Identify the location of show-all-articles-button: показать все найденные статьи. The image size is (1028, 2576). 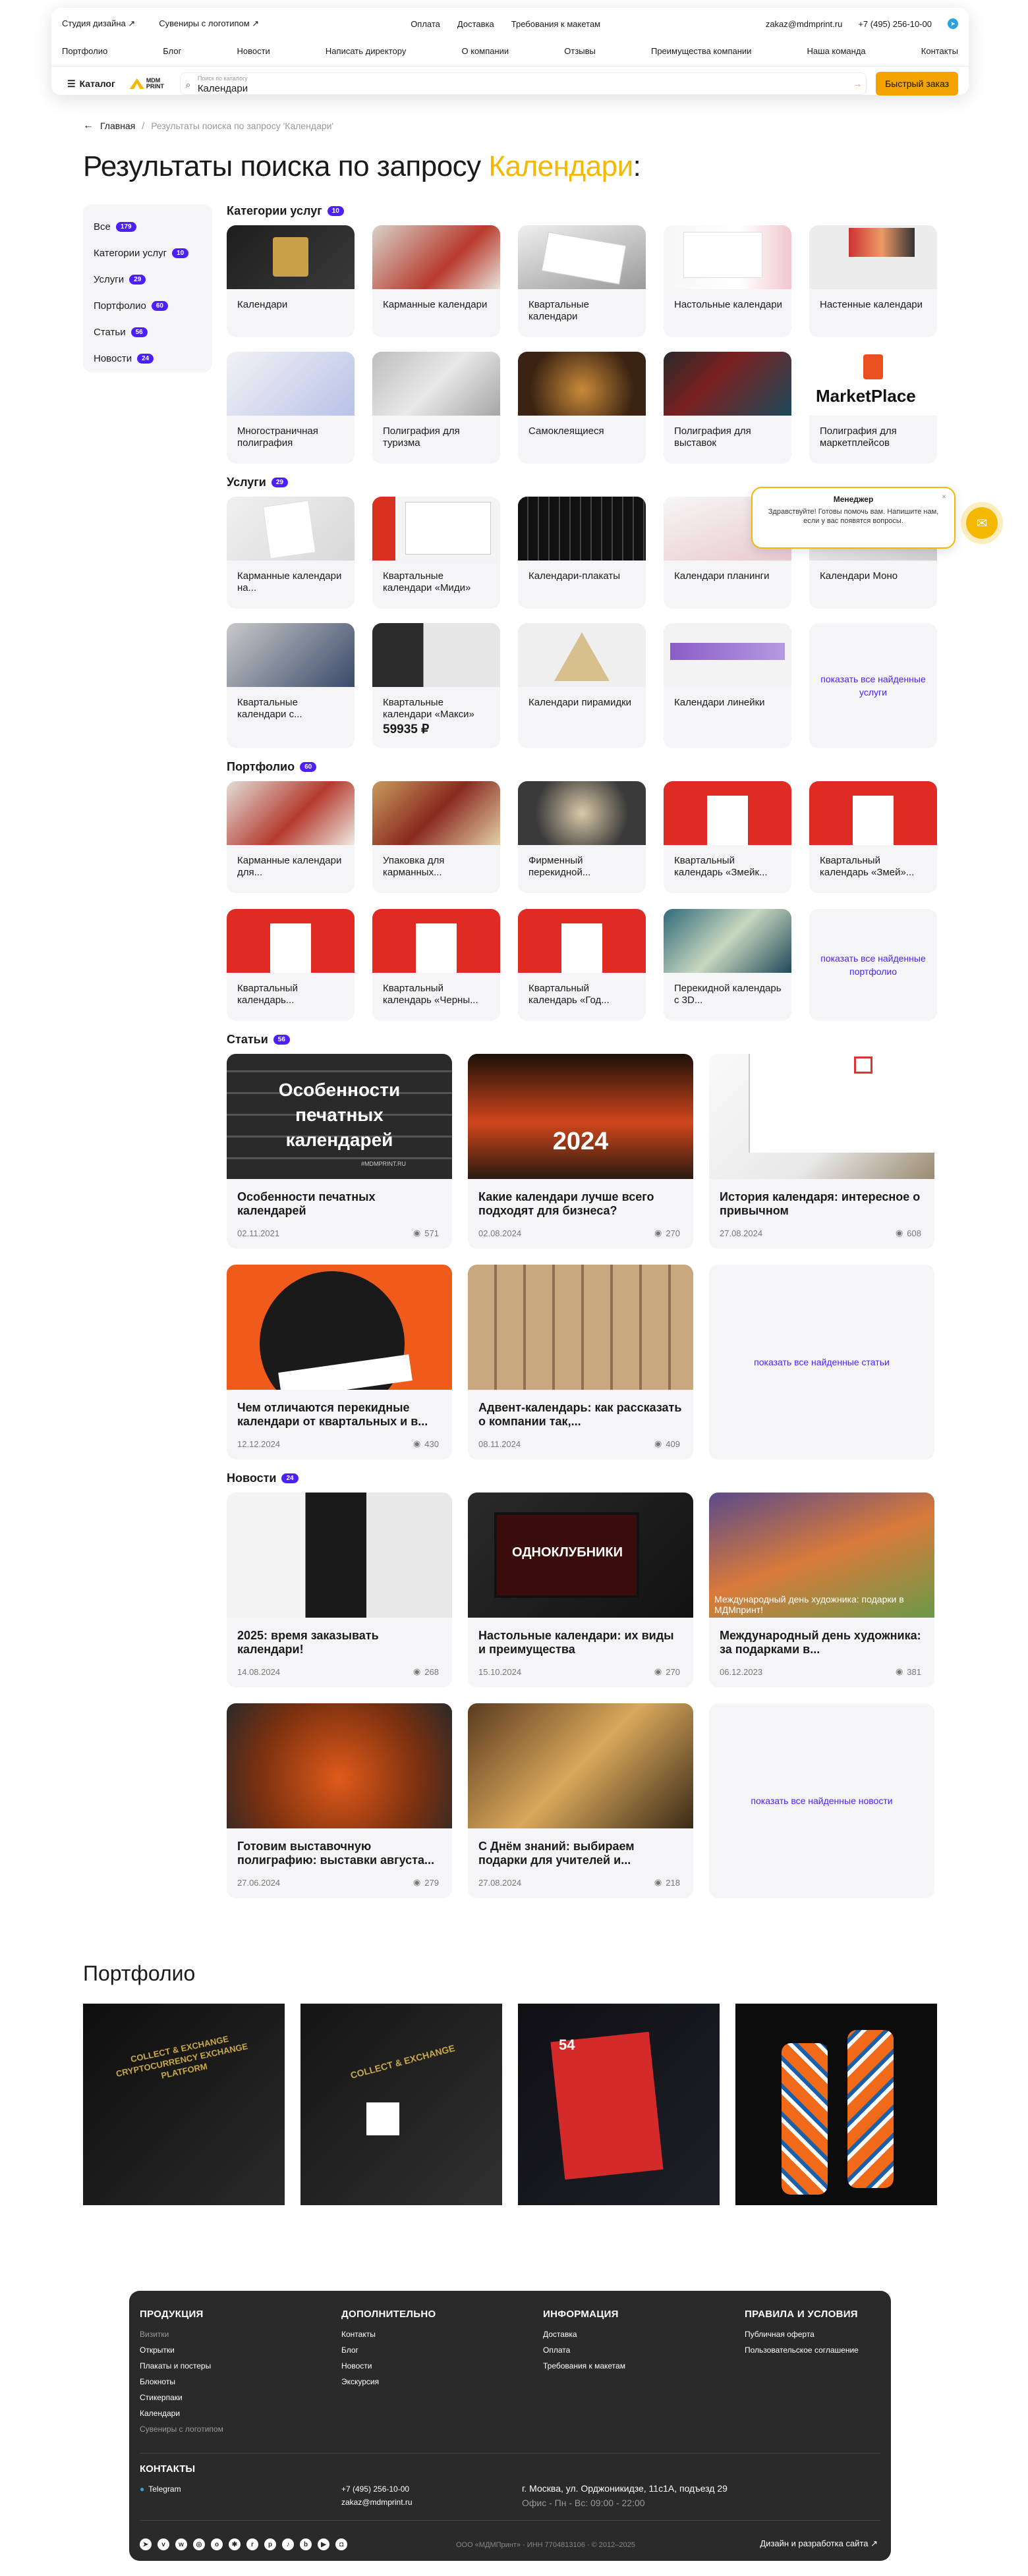
(821, 1362).